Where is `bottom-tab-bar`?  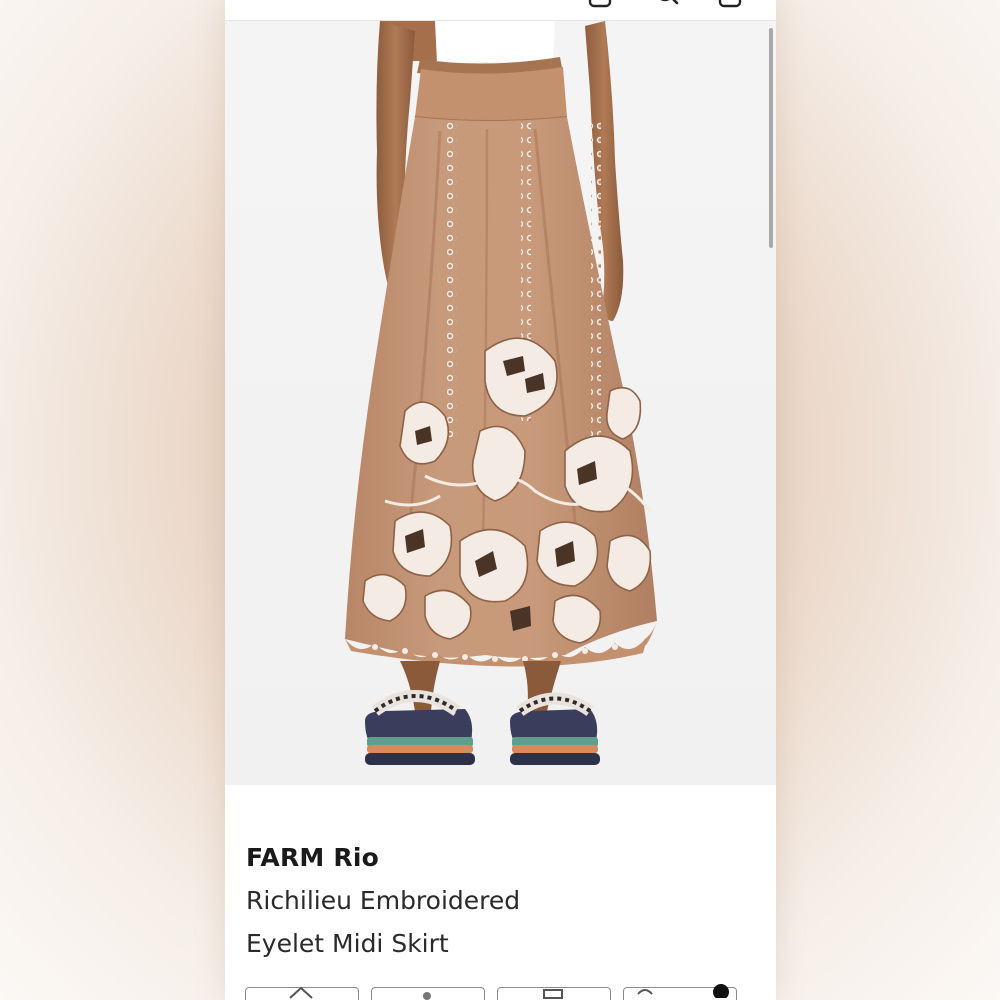 bottom-tab-bar is located at coordinates (500, 992).